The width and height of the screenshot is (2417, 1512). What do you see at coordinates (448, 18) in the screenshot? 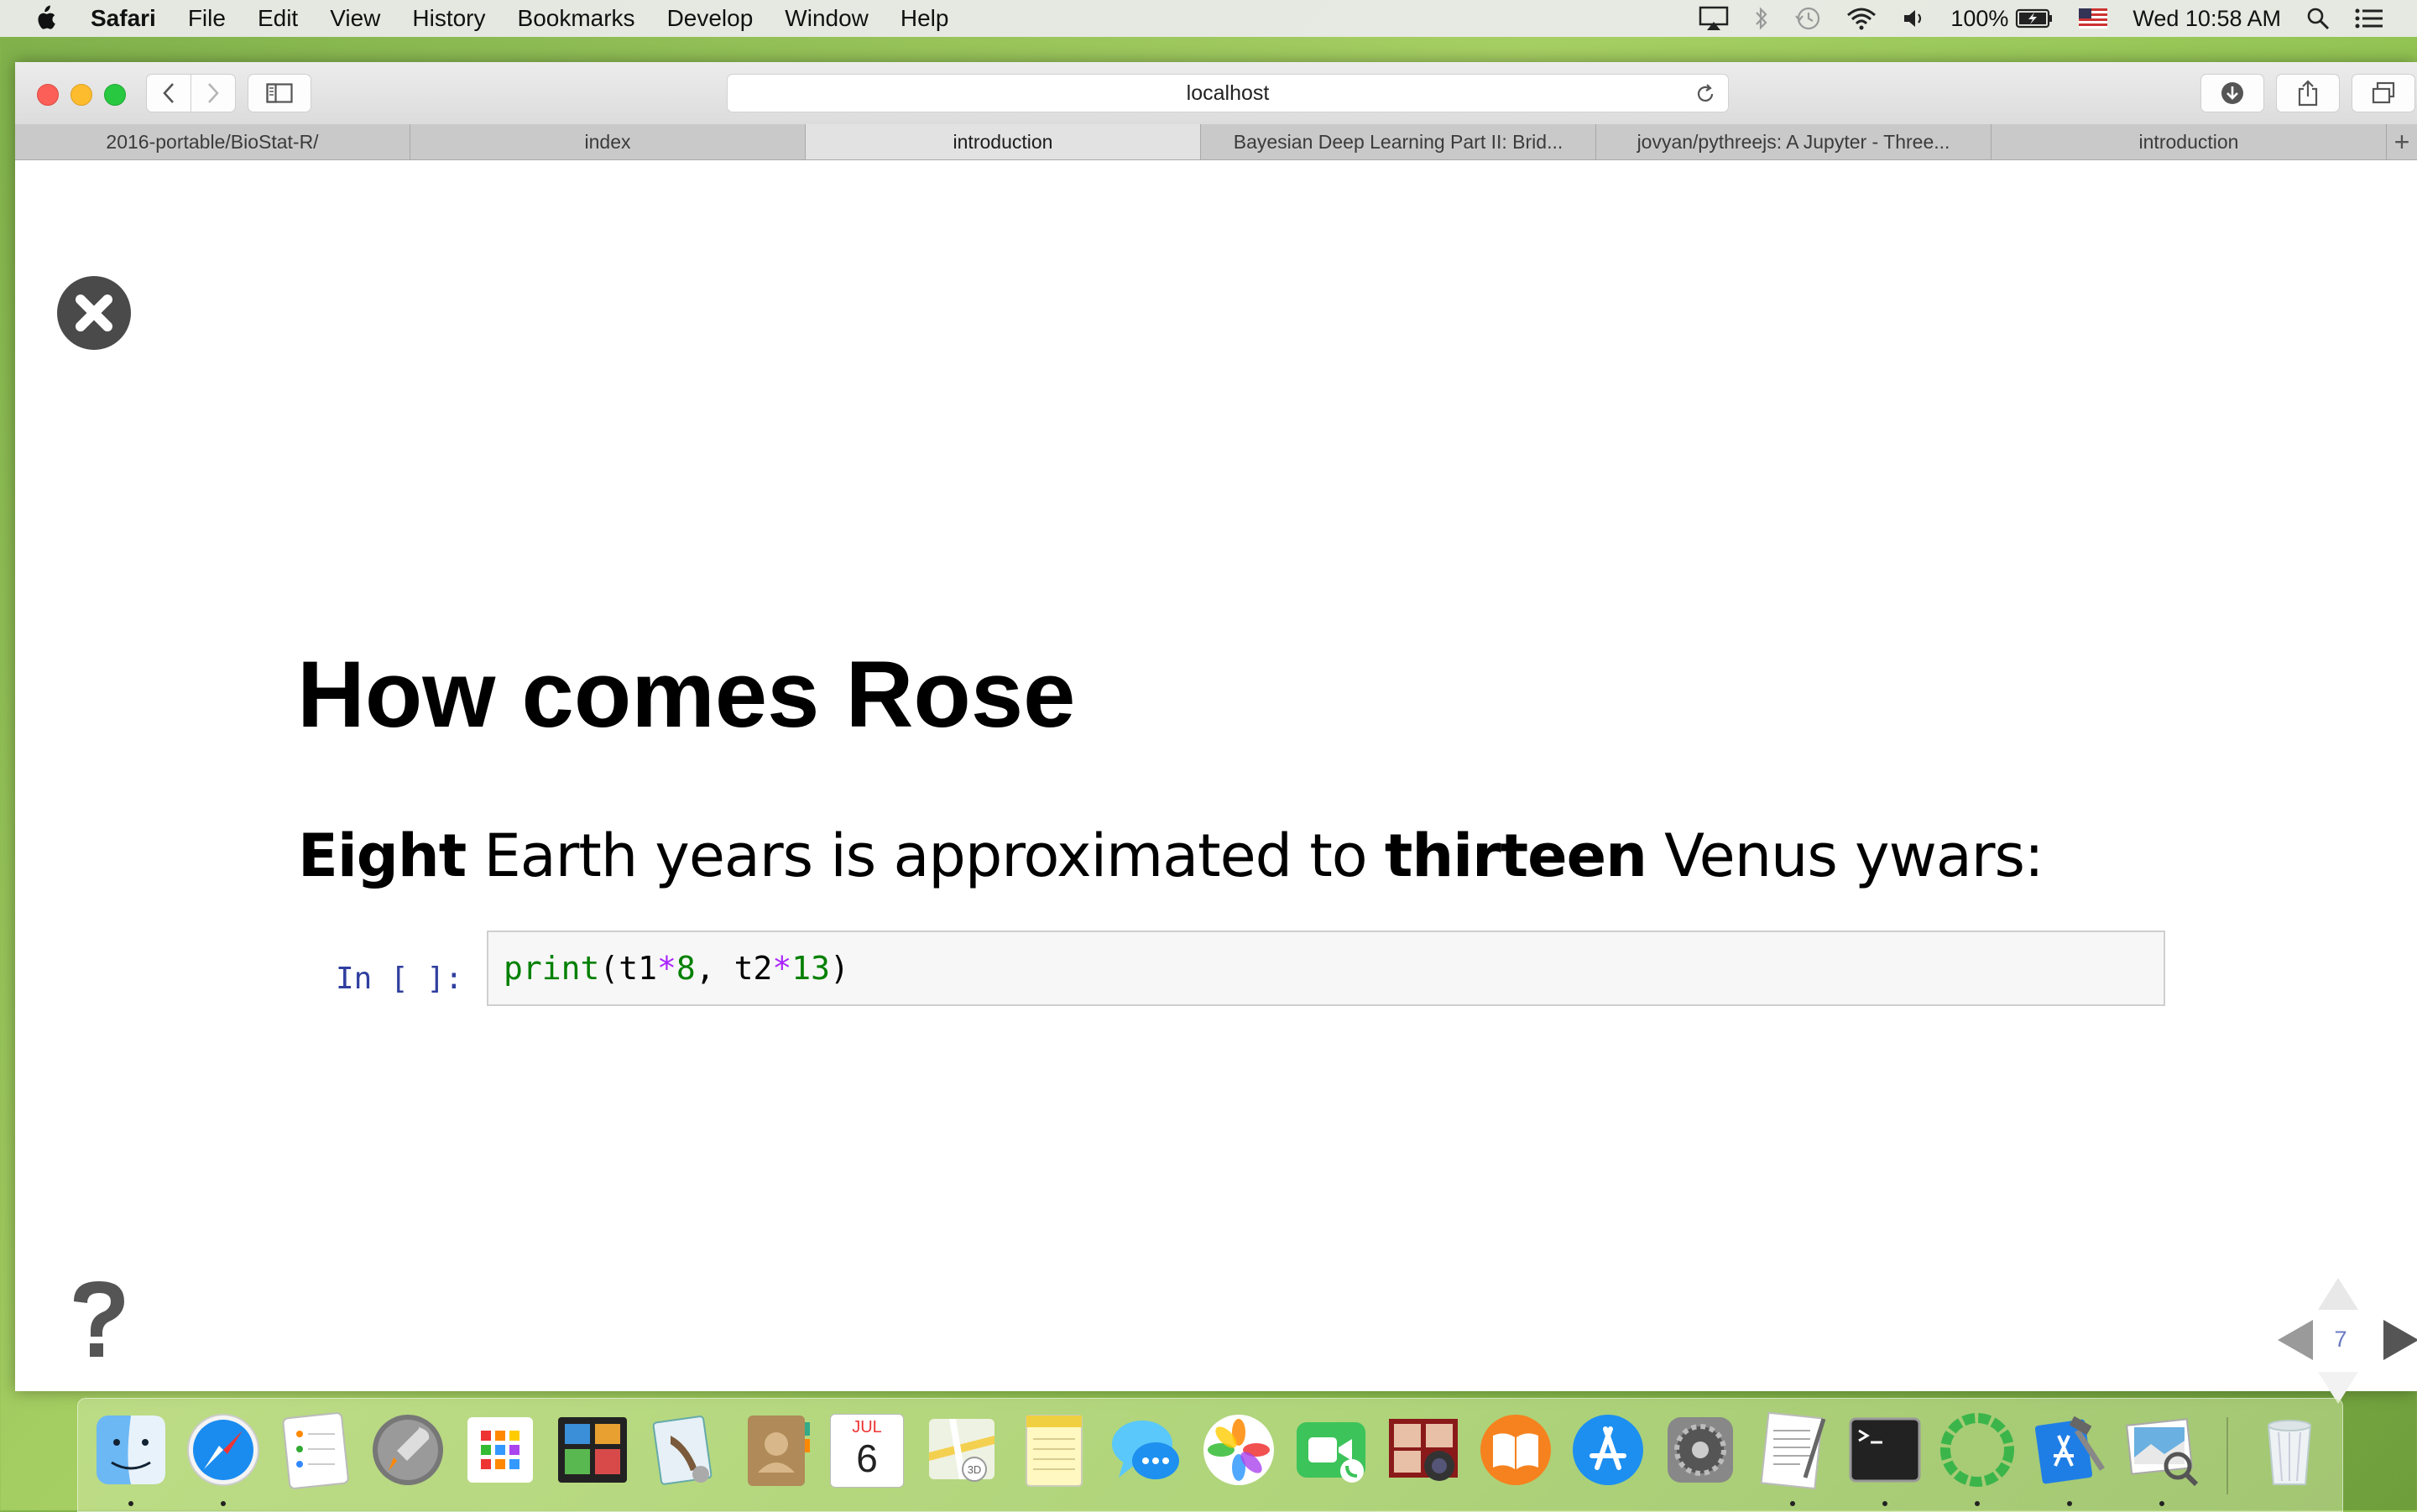
I see `menu-history: History` at bounding box center [448, 18].